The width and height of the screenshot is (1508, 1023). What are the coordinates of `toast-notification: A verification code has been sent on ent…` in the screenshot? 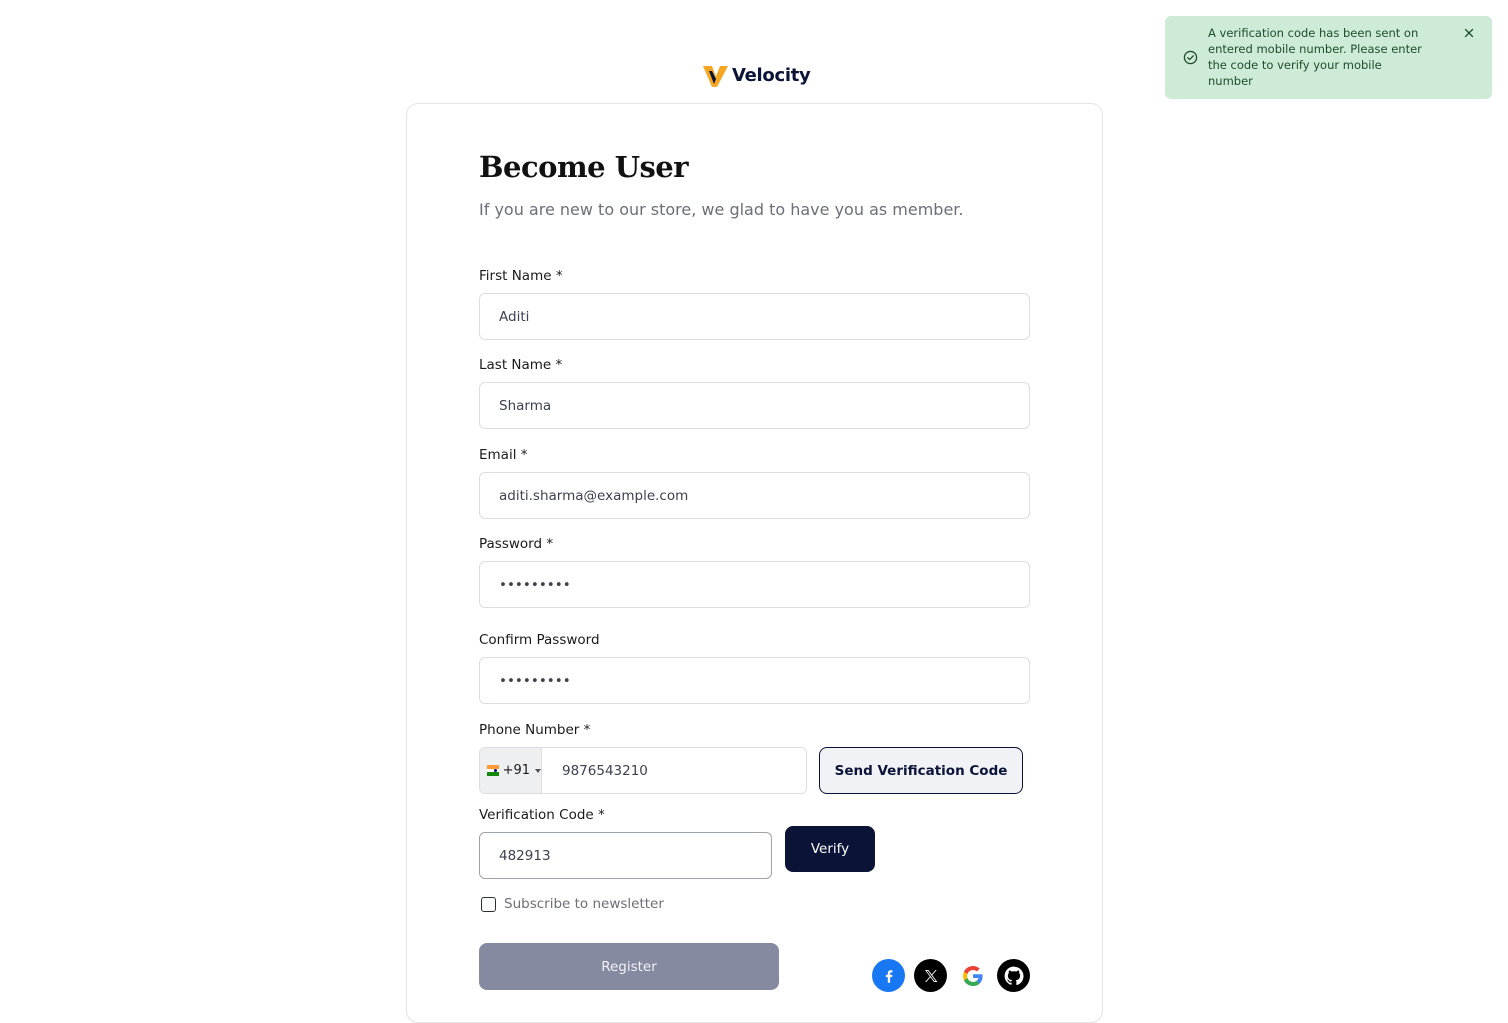 It's located at (1328, 57).